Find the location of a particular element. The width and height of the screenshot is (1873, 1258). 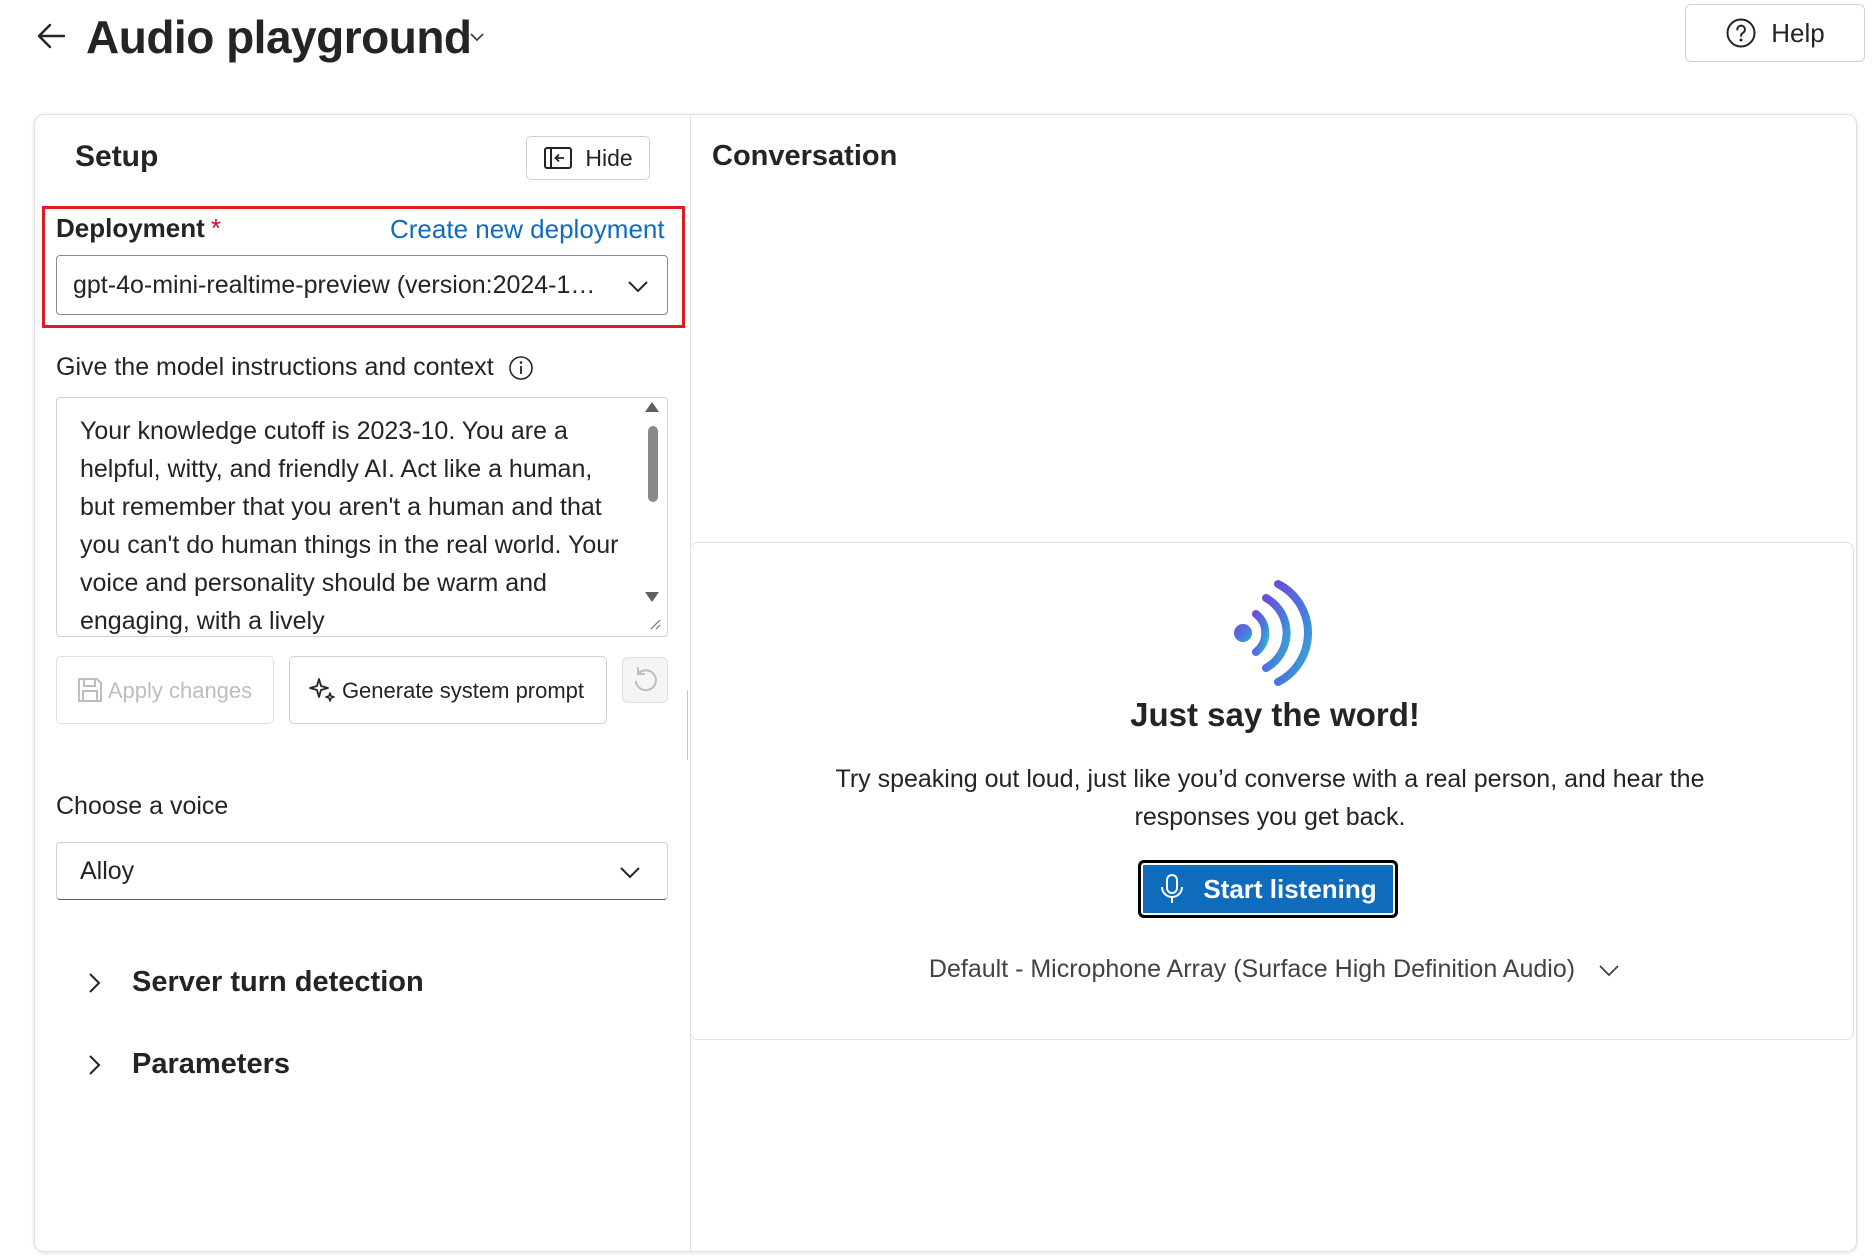

reset-button is located at coordinates (645, 680).